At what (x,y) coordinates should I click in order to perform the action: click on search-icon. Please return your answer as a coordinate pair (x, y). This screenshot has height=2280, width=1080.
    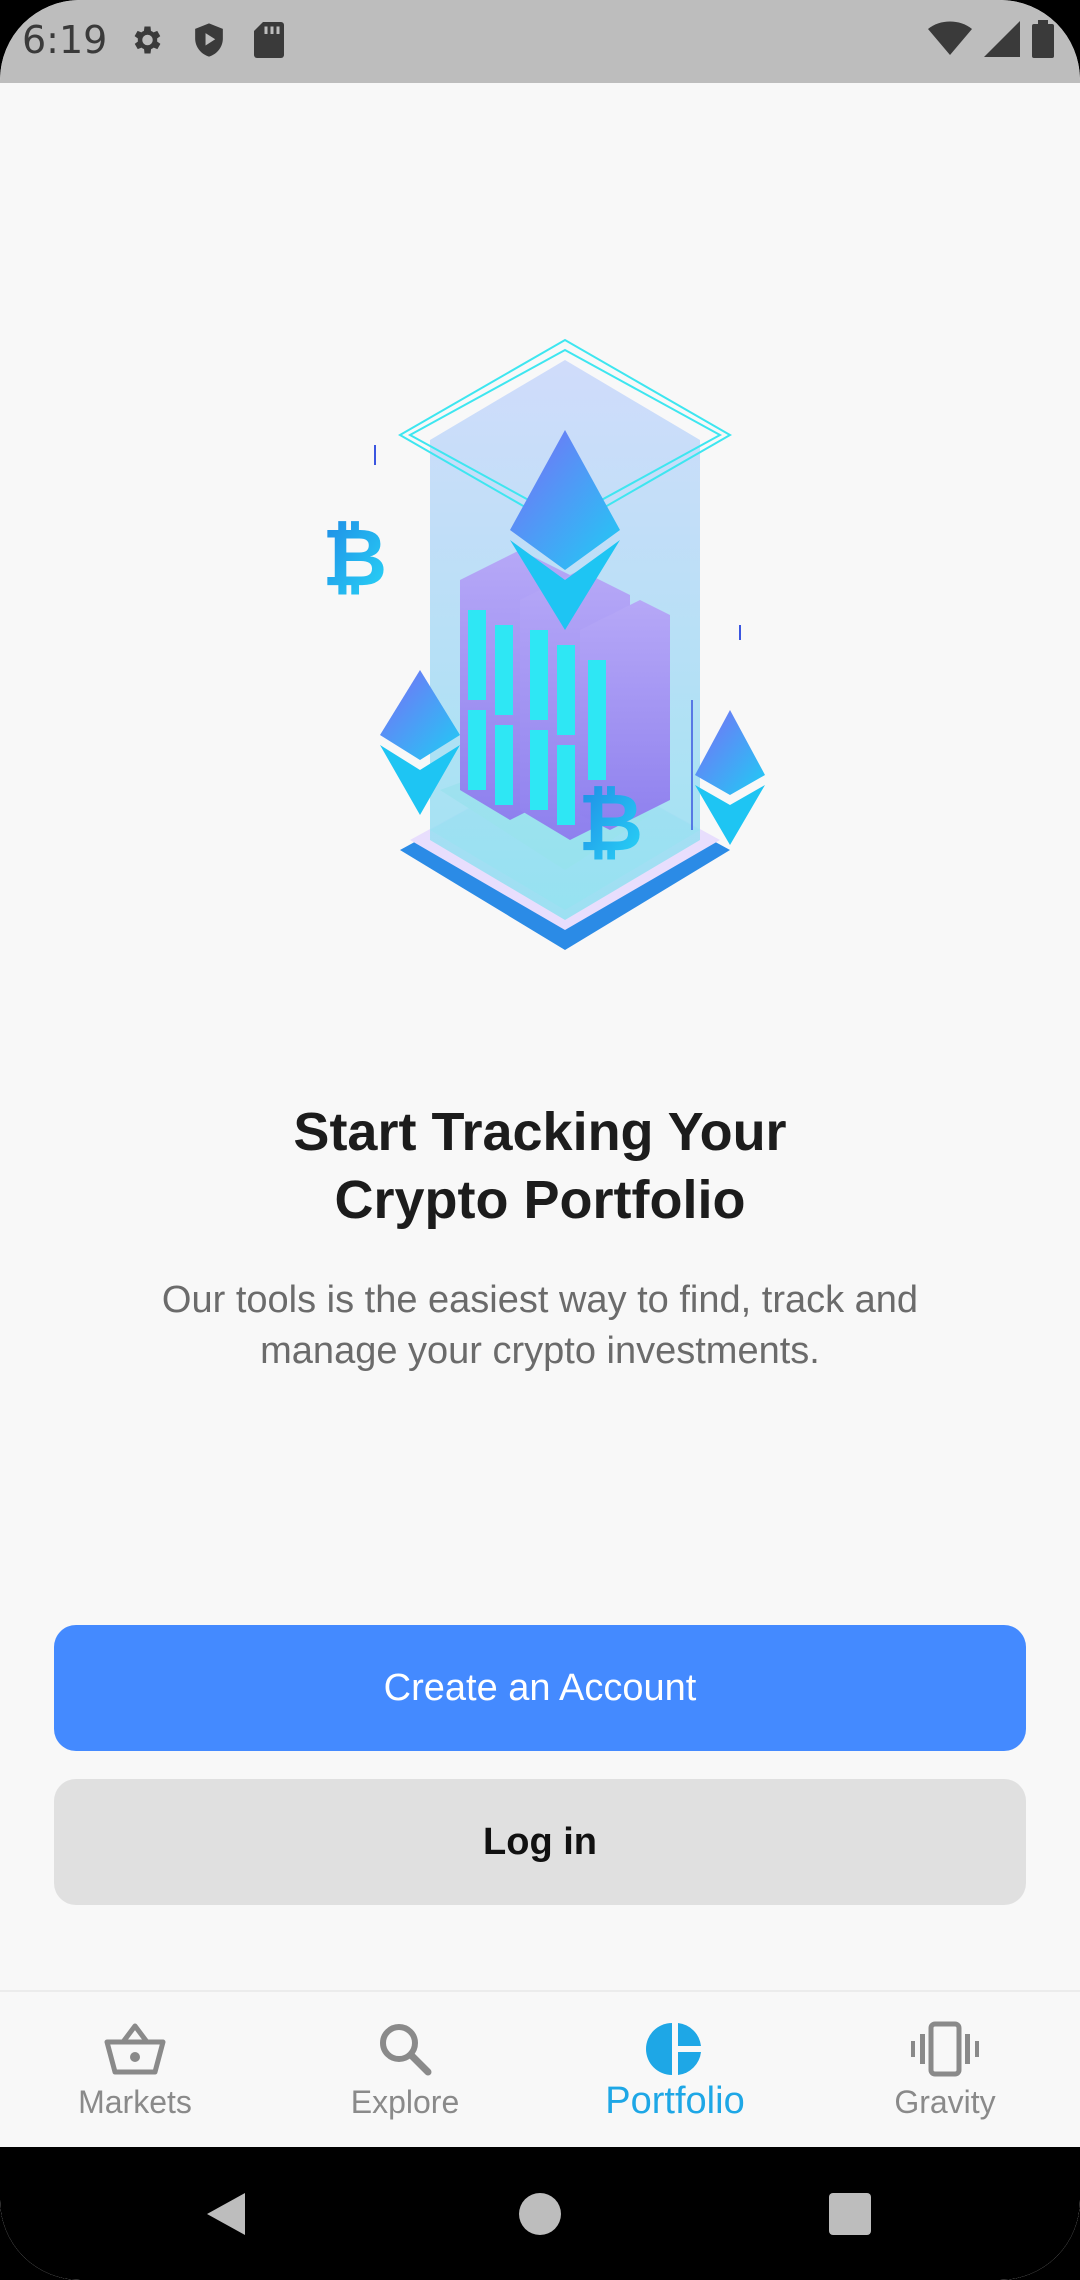
    Looking at the image, I should click on (406, 2050).